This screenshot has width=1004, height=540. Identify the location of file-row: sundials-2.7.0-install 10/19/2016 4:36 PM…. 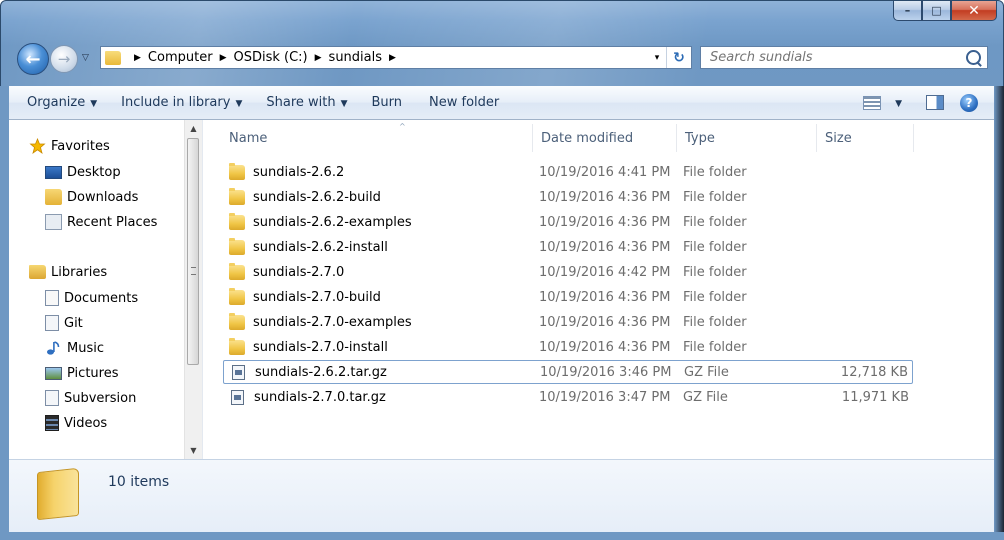
(568, 347).